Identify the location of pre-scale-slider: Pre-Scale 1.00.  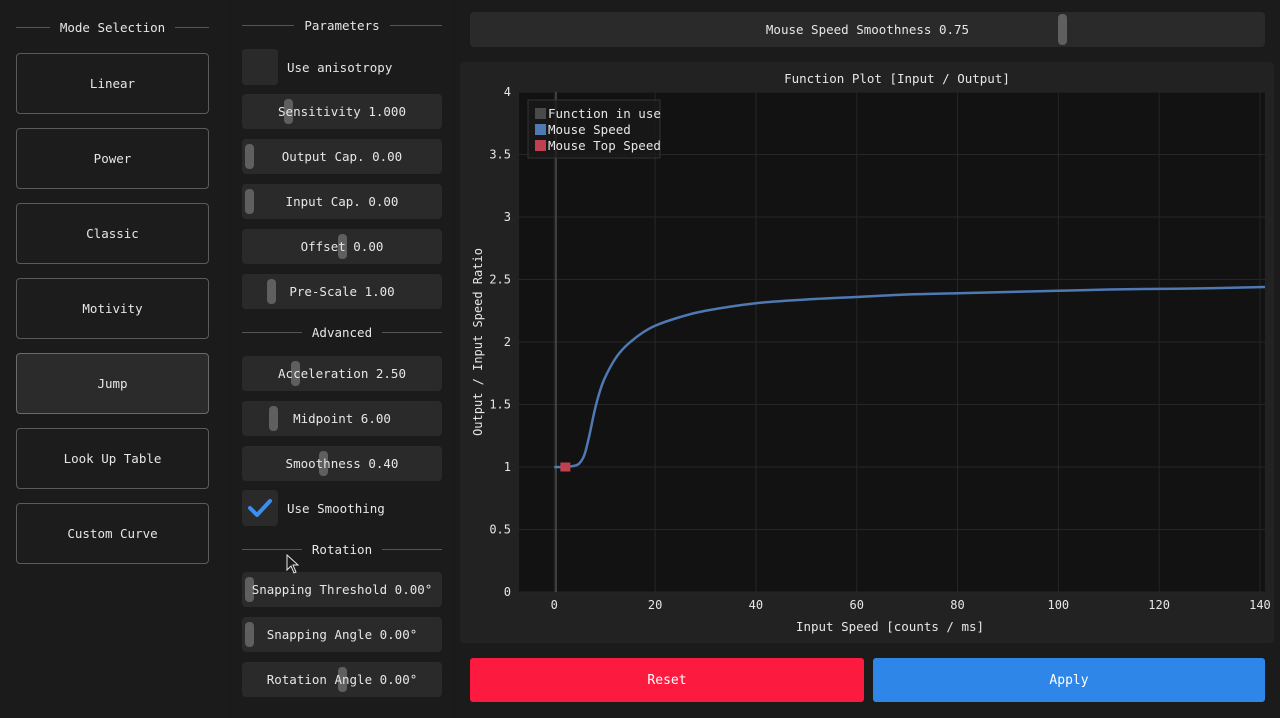
(342, 291).